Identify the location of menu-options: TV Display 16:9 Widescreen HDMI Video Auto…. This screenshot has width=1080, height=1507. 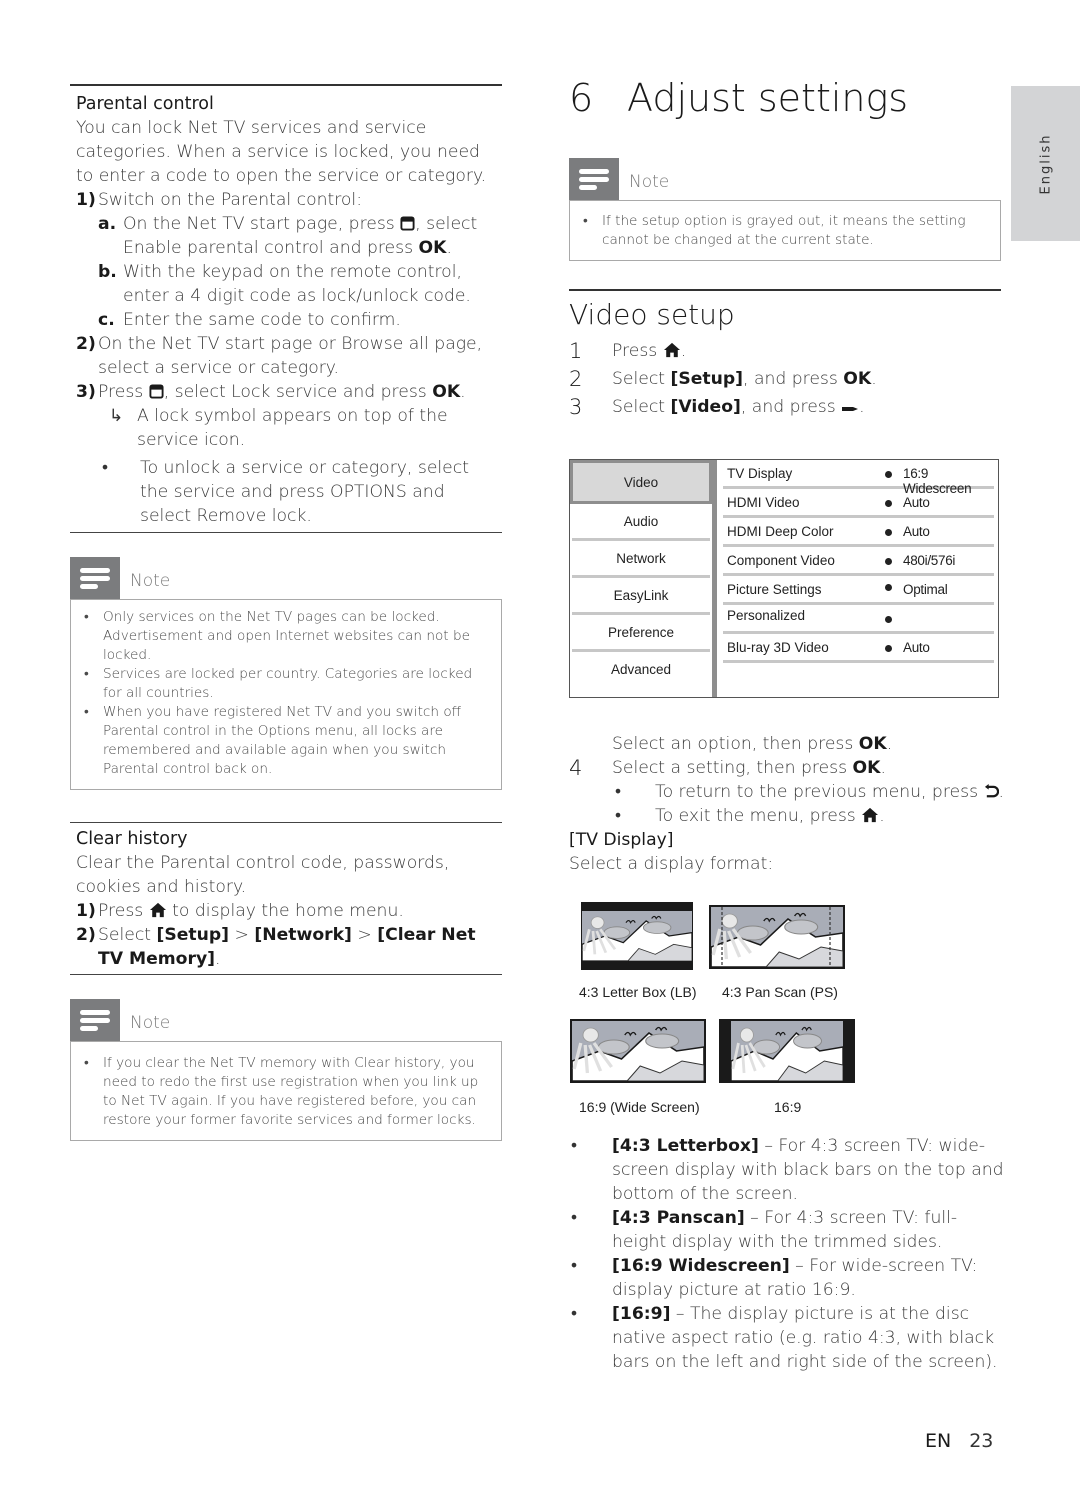
(857, 578).